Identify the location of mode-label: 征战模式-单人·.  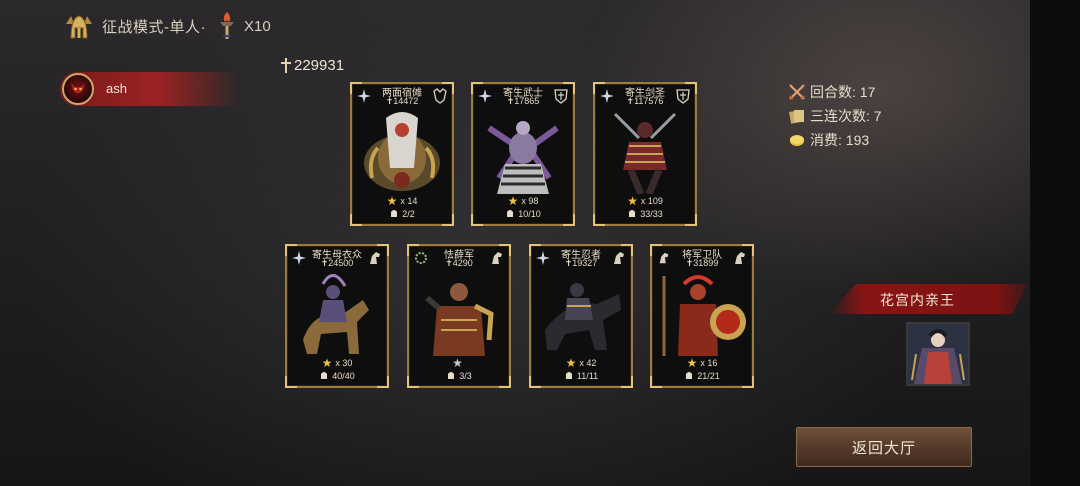
(154, 27).